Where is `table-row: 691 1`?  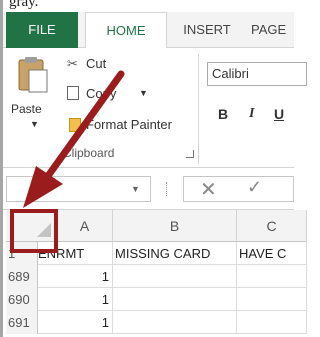
table-row: 691 1 is located at coordinates (156, 322).